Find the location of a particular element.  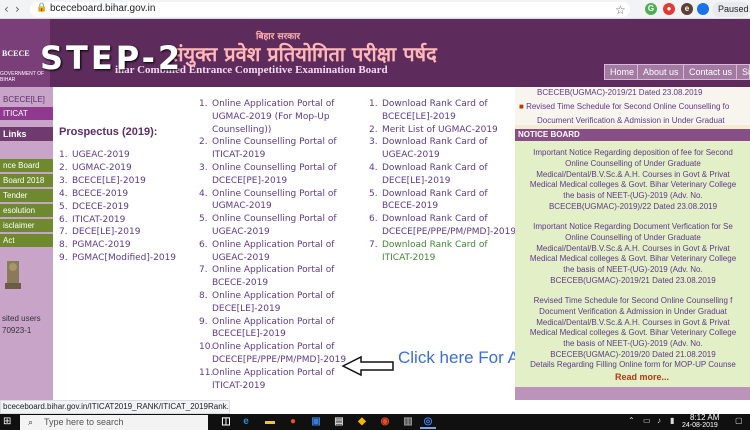

volume-icon: ♪ is located at coordinates (659, 420).